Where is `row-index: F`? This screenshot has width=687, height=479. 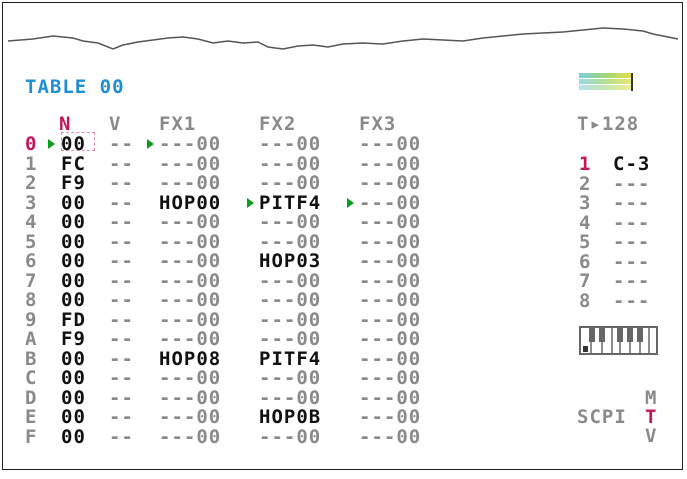 row-index: F is located at coordinates (31, 436).